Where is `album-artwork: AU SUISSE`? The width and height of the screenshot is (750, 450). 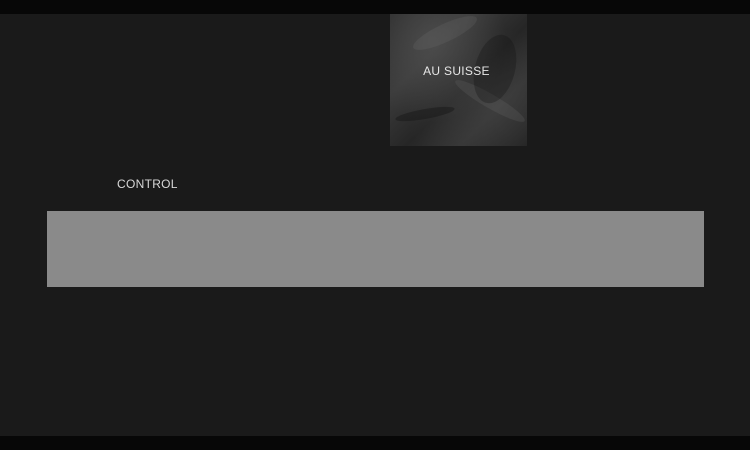 album-artwork: AU SUISSE is located at coordinates (458, 80).